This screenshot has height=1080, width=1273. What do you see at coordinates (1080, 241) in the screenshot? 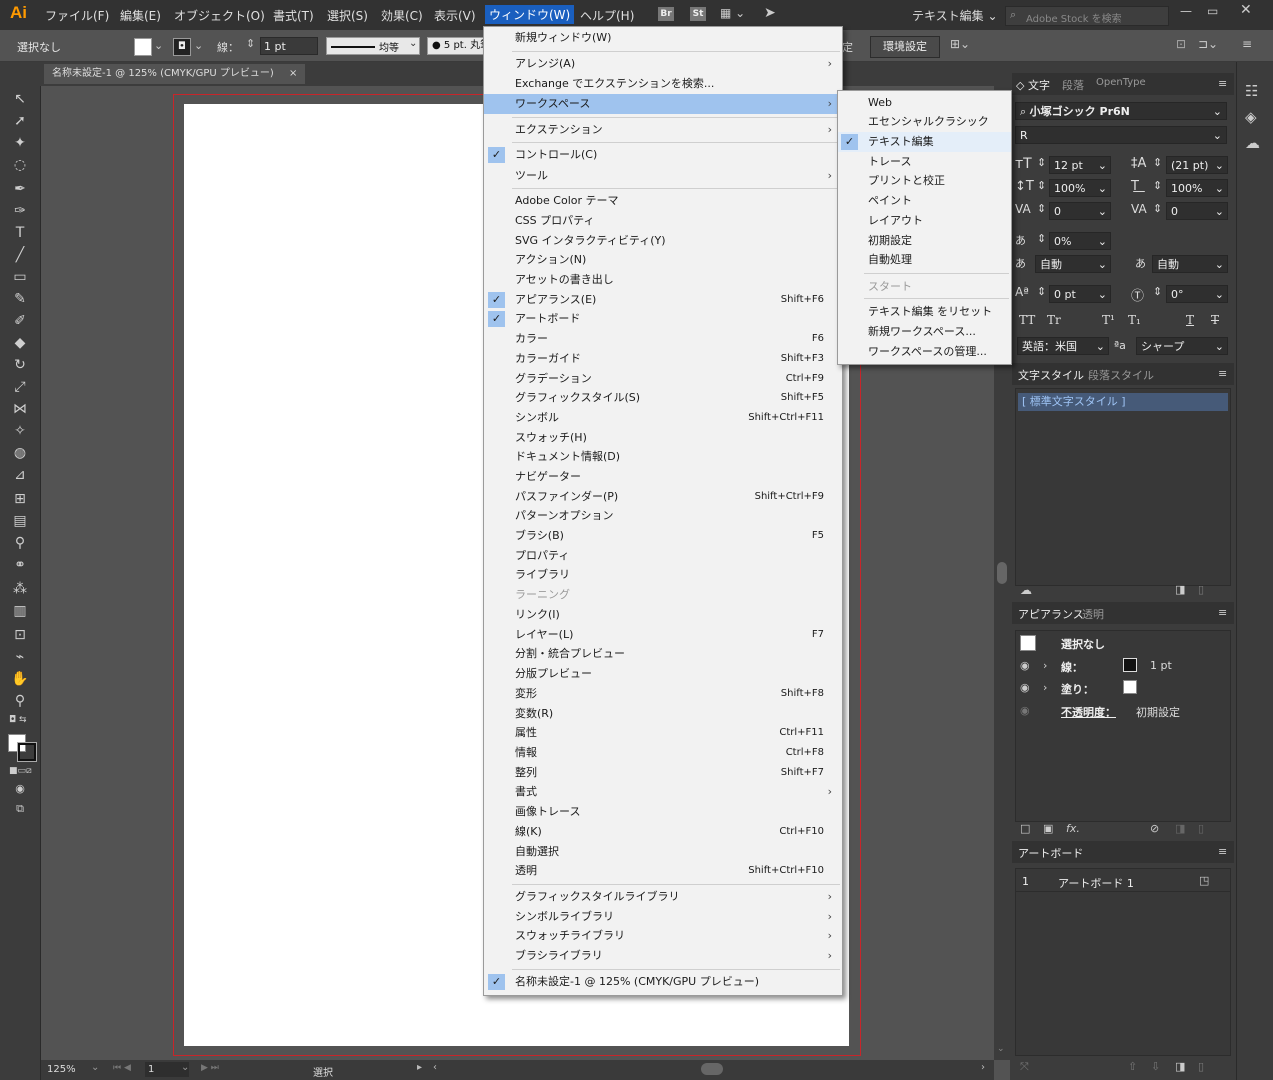
I see `tsume-field: 0% ⌄` at bounding box center [1080, 241].